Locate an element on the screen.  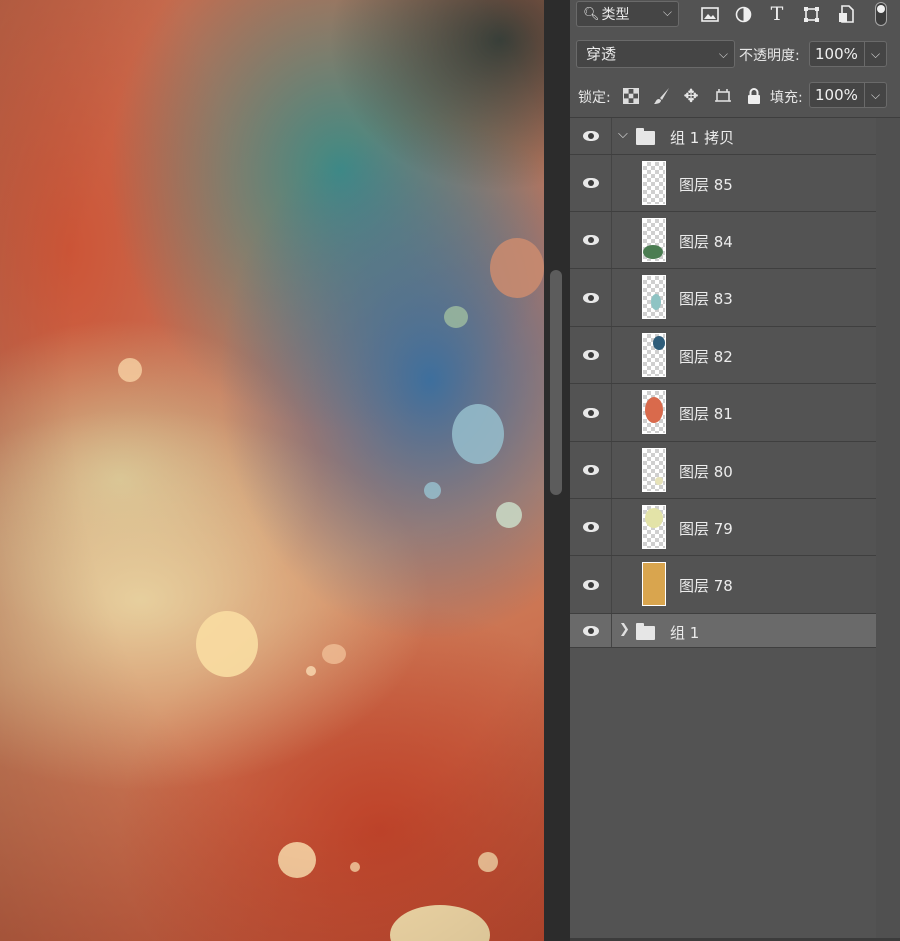
fill-label: 填充: is located at coordinates (786, 98).